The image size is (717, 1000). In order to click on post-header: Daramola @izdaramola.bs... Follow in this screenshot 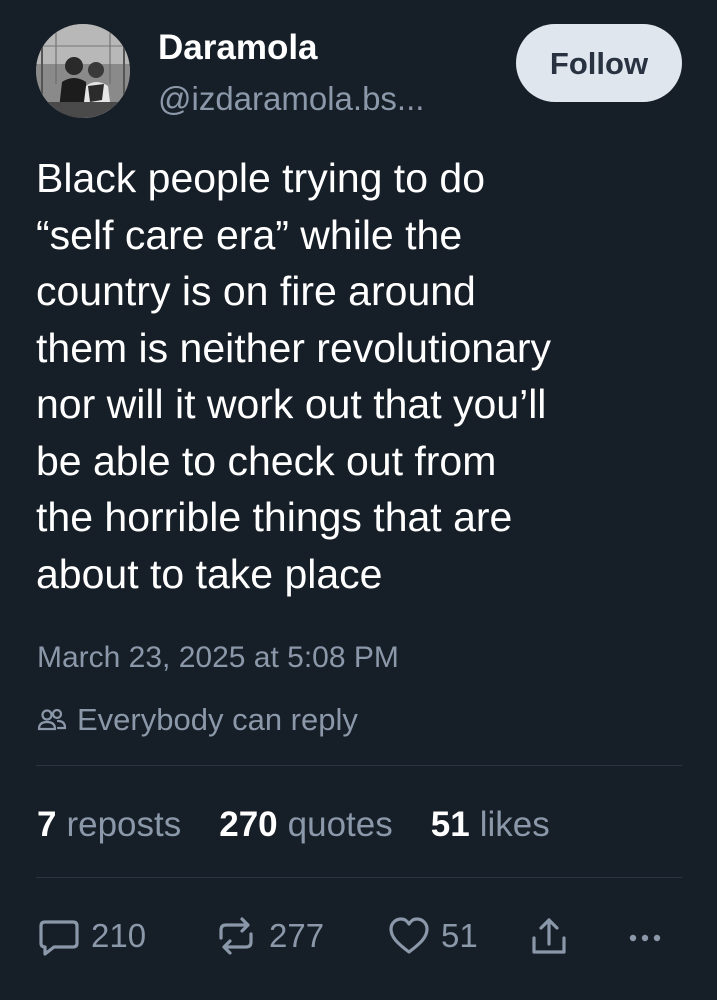, I will do `click(359, 74)`.